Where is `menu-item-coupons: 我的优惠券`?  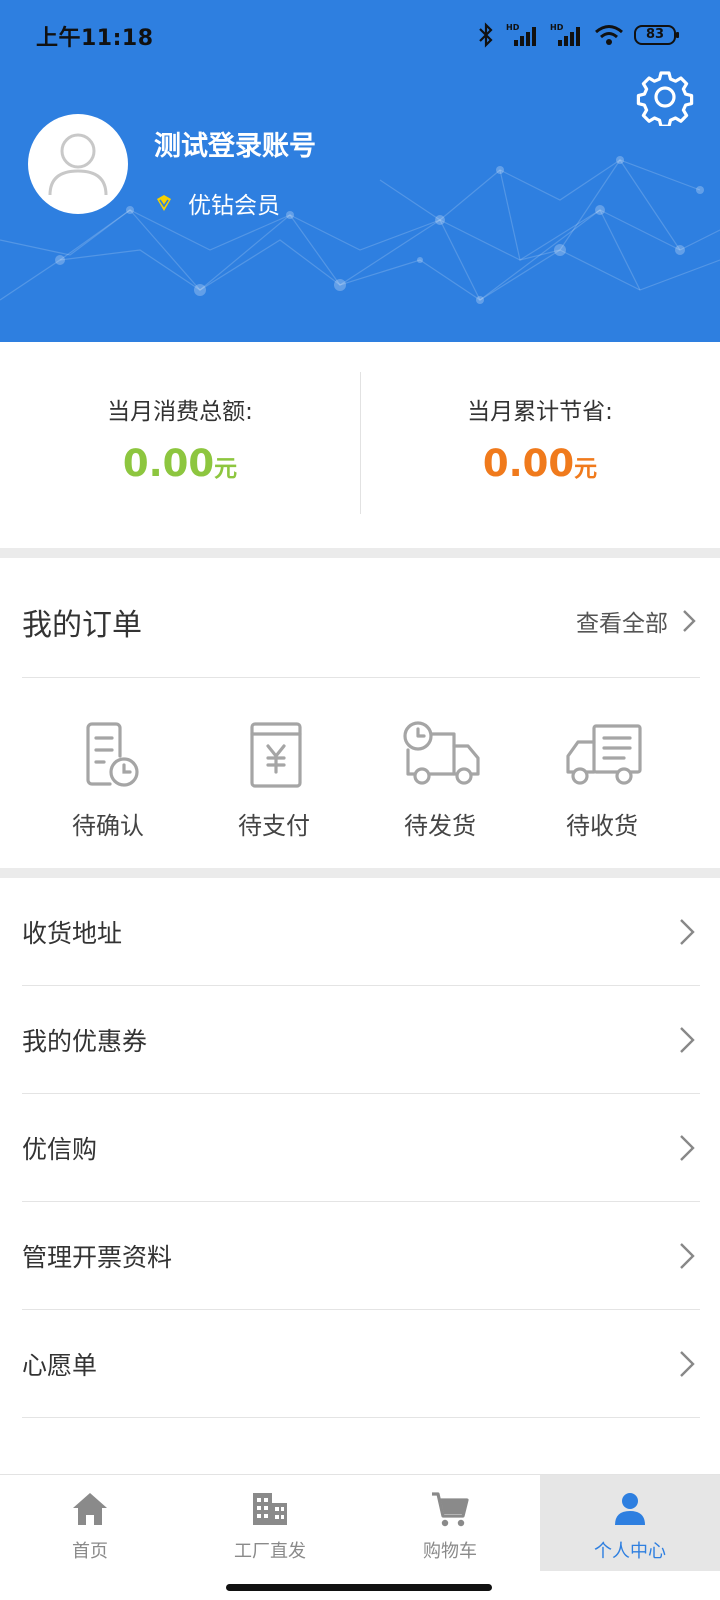
menu-item-coupons: 我的优惠券 is located at coordinates (360, 1040).